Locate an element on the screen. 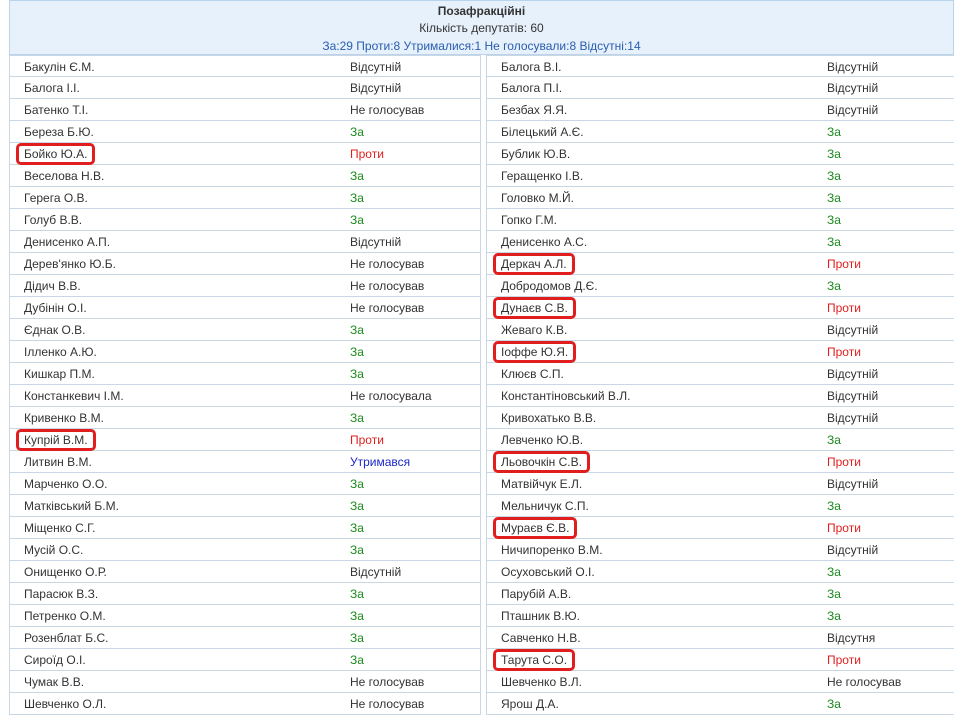 Image resolution: width=954 pixels, height=715 pixels. deputy-name: Ничипоренко В.М. is located at coordinates (552, 550).